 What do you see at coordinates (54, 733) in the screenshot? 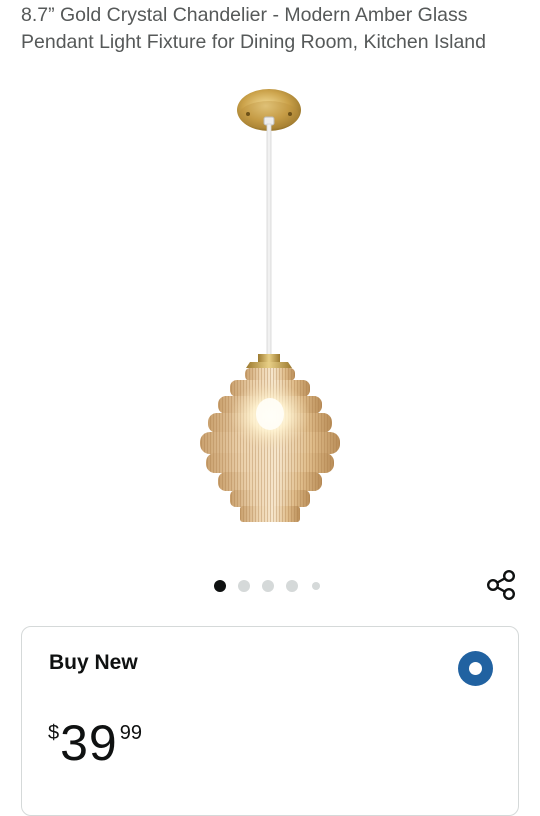
I see `price-currency-symbol: $` at bounding box center [54, 733].